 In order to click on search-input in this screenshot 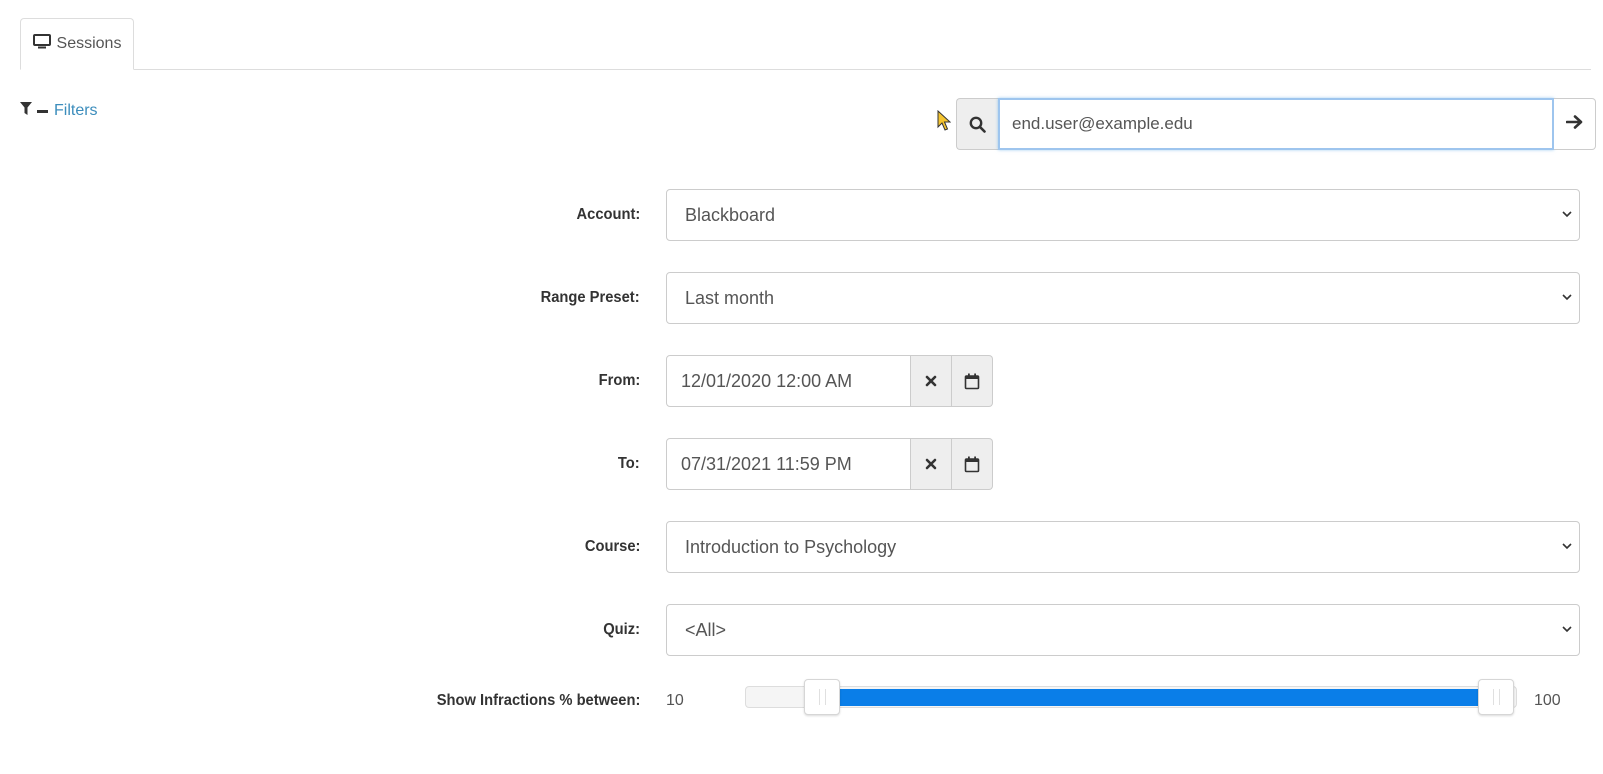, I will do `click(1276, 124)`.